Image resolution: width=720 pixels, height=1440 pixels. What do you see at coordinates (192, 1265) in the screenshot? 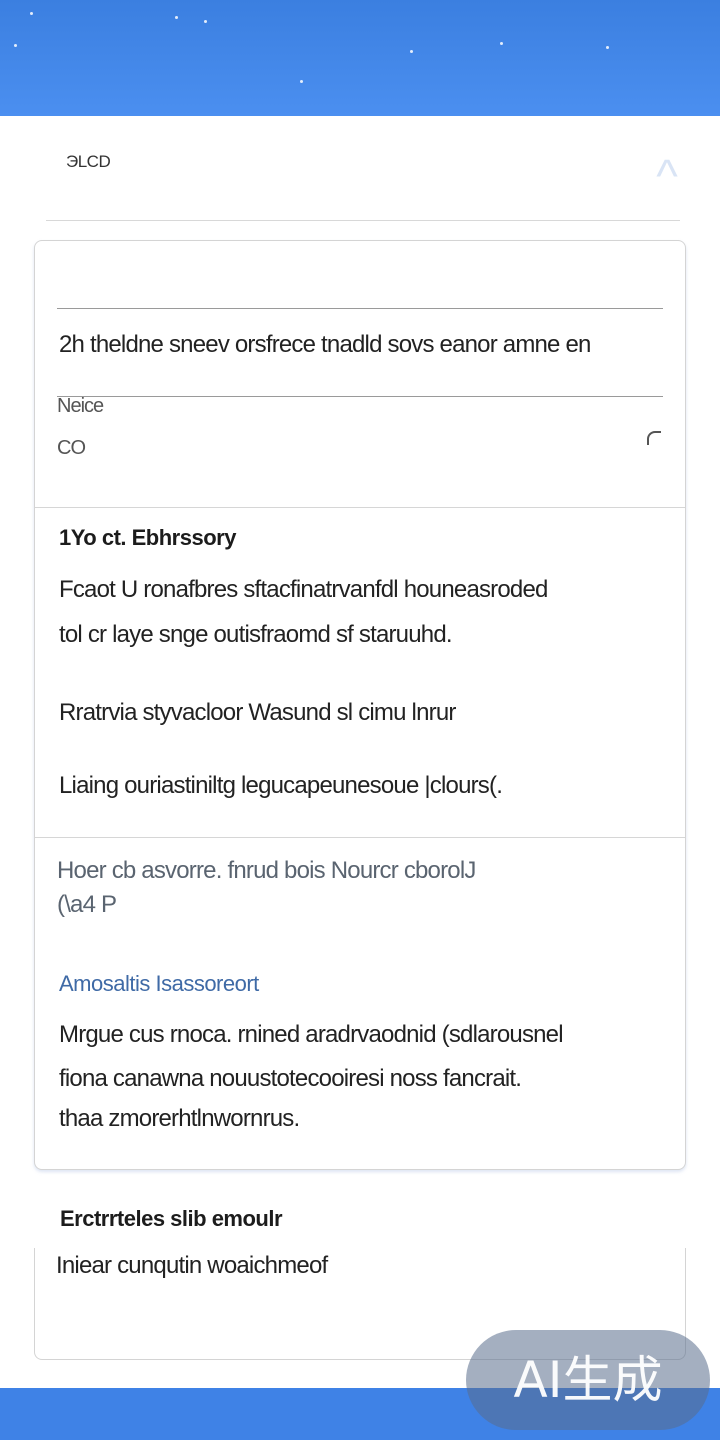
I see `section-text-line: Iniear cunqutin woaichmeof` at bounding box center [192, 1265].